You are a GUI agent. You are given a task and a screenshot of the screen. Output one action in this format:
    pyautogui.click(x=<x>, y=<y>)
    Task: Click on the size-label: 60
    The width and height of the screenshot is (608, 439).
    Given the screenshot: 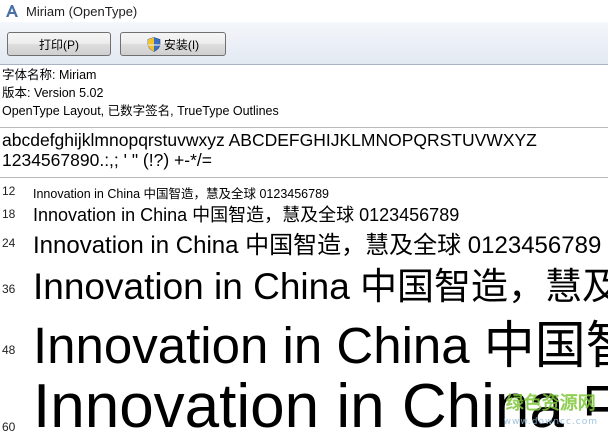 What is the action you would take?
    pyautogui.click(x=9, y=427)
    